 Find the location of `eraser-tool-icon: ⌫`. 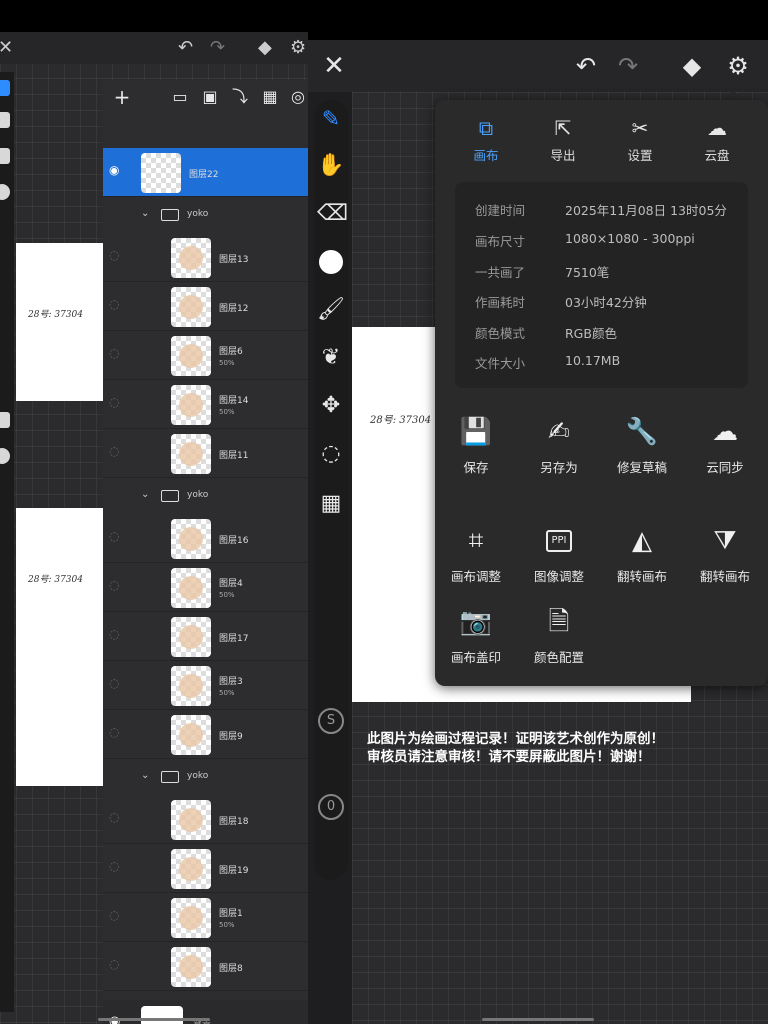

eraser-tool-icon: ⌫ is located at coordinates (332, 214).